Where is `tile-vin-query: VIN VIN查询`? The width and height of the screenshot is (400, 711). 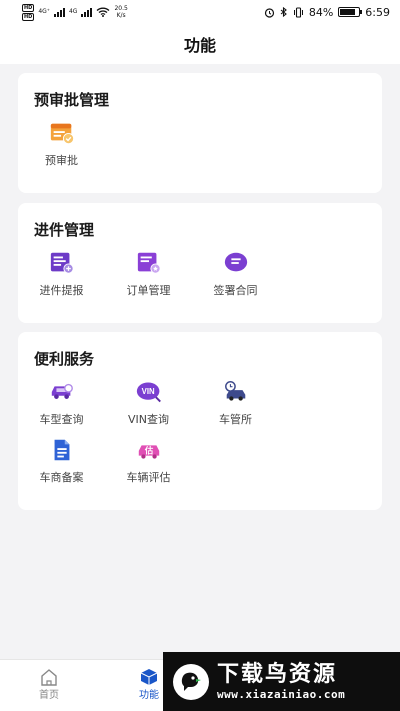
tile-vin-query: VIN VIN查询 is located at coordinates (148, 408).